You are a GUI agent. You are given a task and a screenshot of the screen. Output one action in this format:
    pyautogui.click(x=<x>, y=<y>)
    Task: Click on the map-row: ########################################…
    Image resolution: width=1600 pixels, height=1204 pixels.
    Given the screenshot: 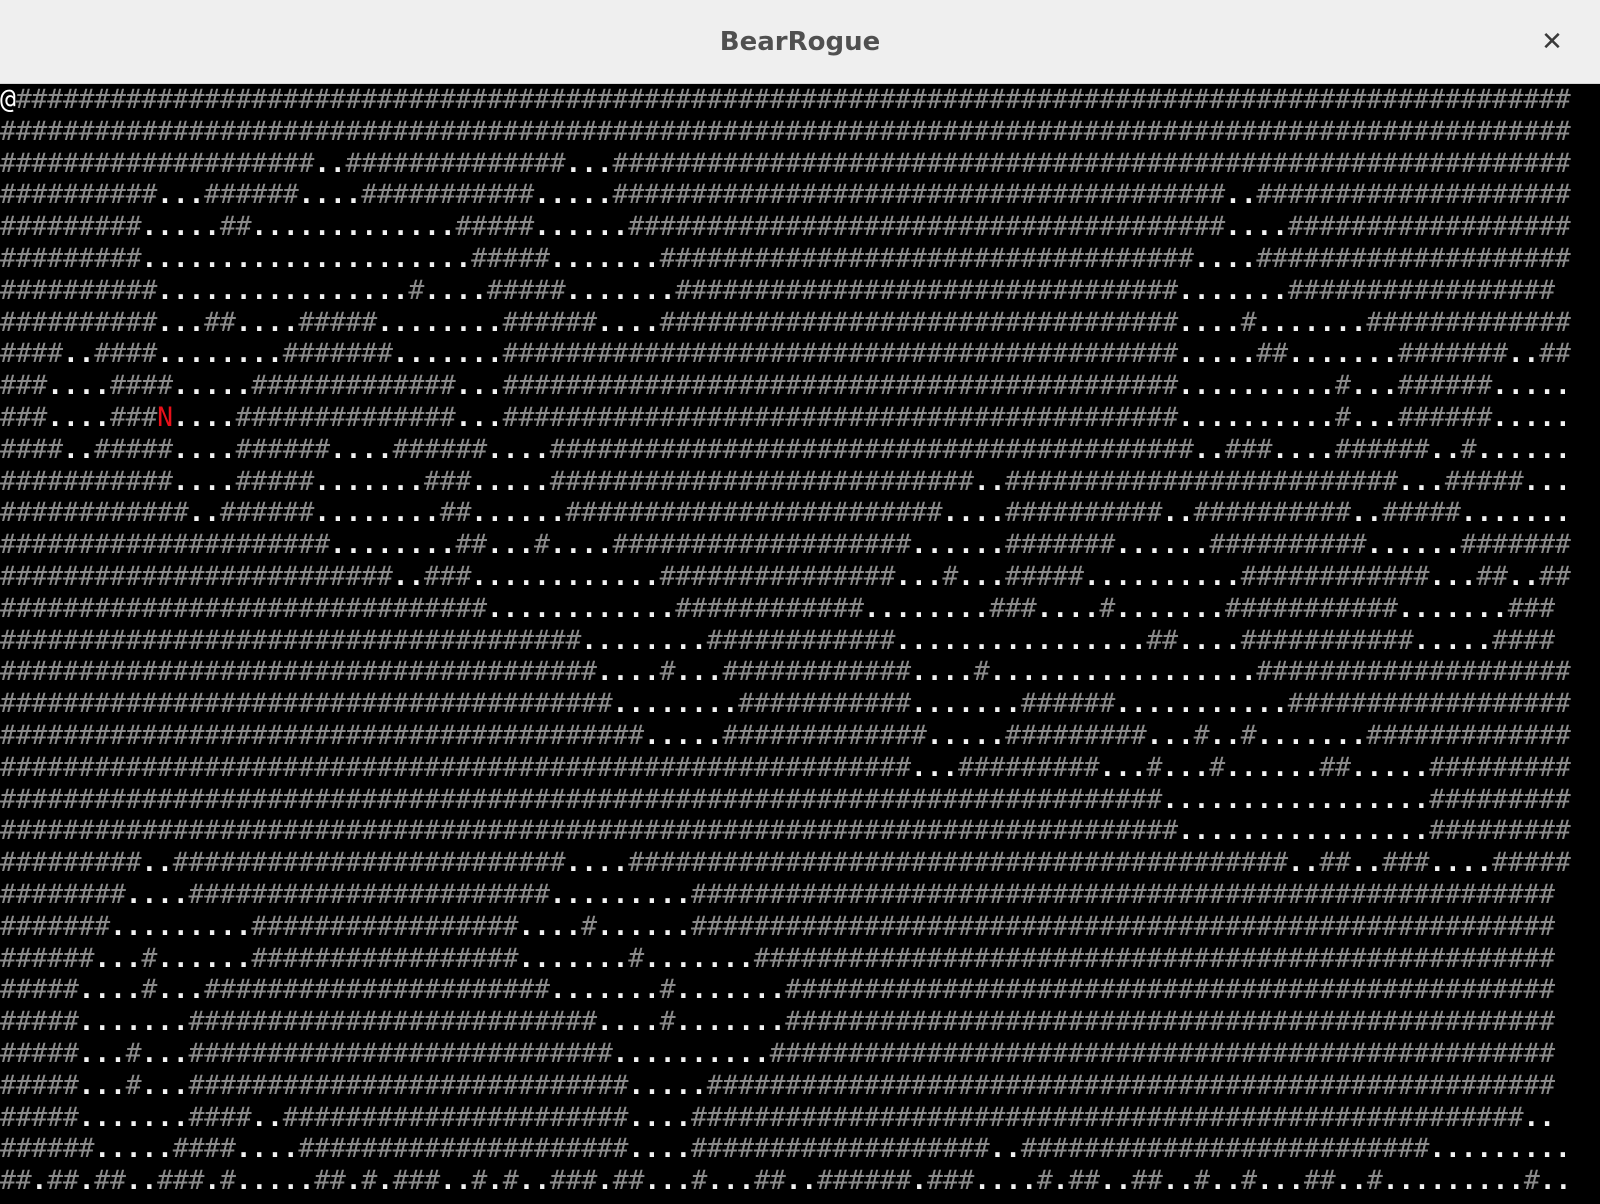 What is the action you would take?
    pyautogui.click(x=800, y=736)
    